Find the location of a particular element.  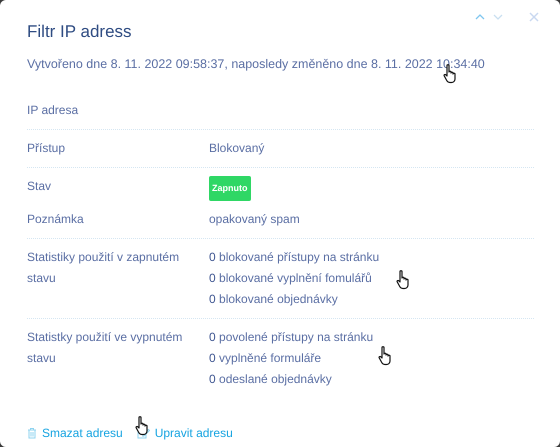

field-label: Stav is located at coordinates (39, 186).